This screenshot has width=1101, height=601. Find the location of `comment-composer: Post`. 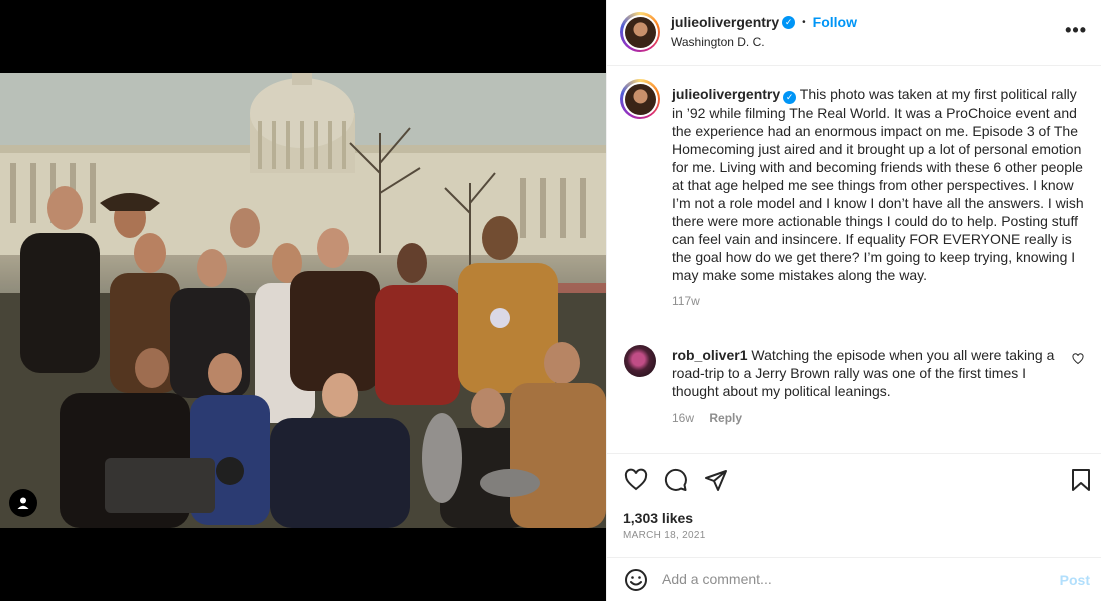

comment-composer: Post is located at coordinates (854, 579).